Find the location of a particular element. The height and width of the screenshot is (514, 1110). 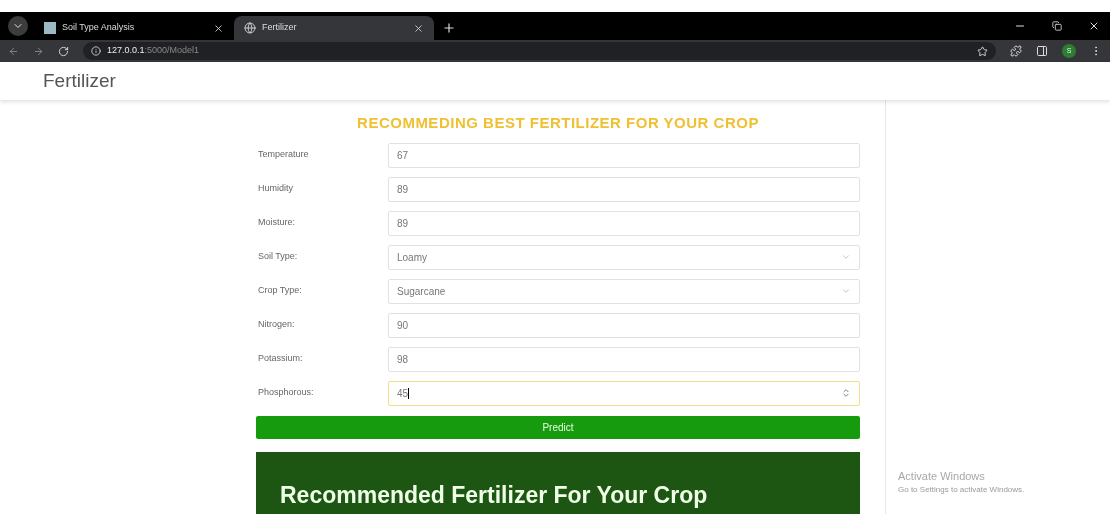

bookmark-star-icon is located at coordinates (982, 51).